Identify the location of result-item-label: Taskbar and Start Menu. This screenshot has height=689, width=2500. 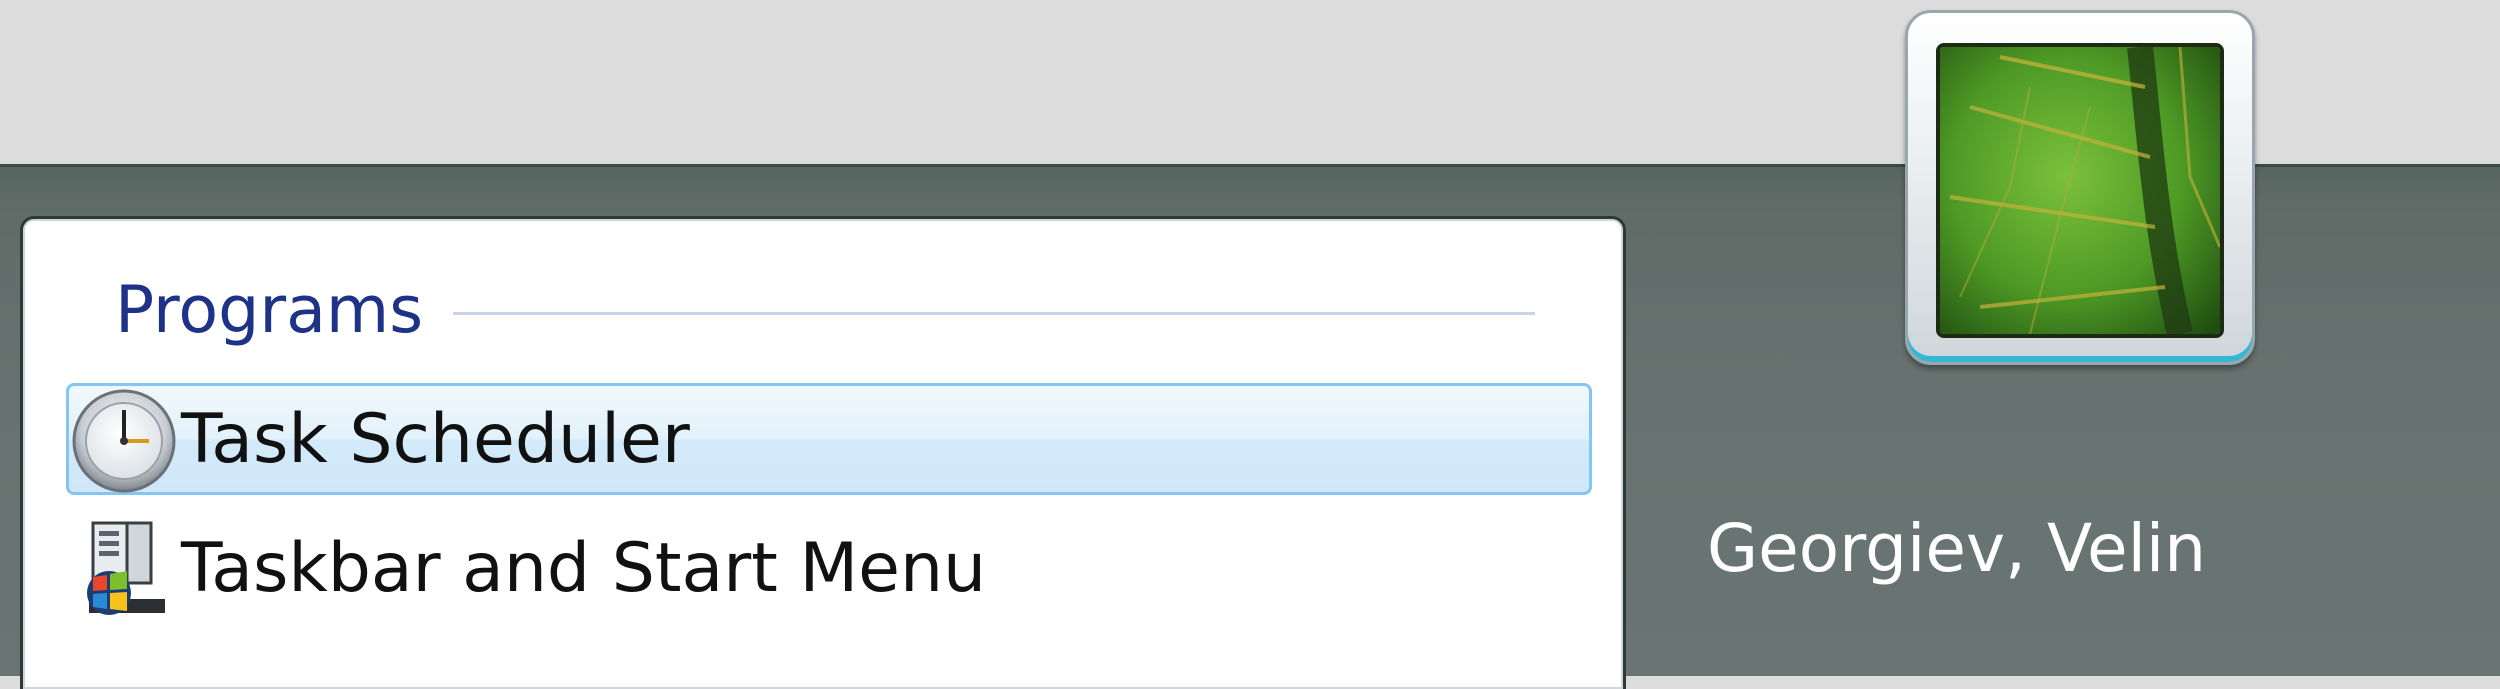
(584, 568).